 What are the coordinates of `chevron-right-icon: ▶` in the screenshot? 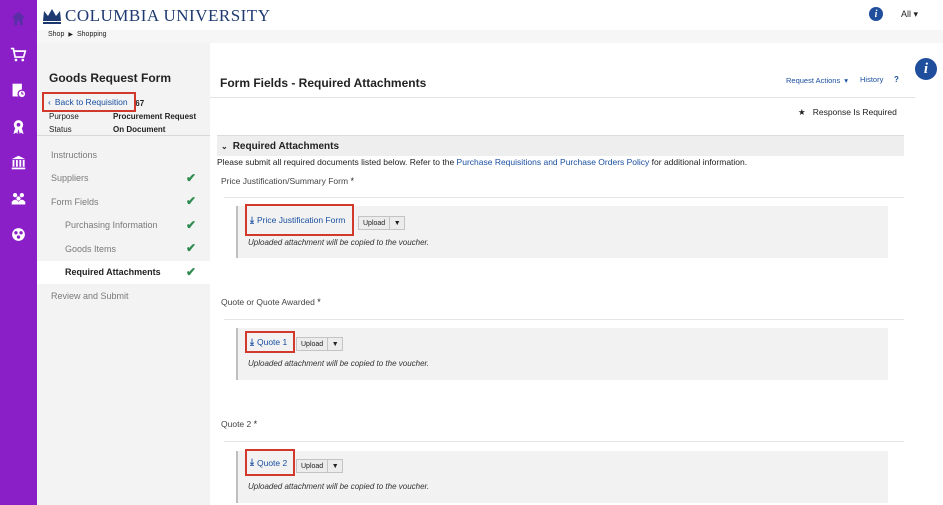 It's located at (70, 35).